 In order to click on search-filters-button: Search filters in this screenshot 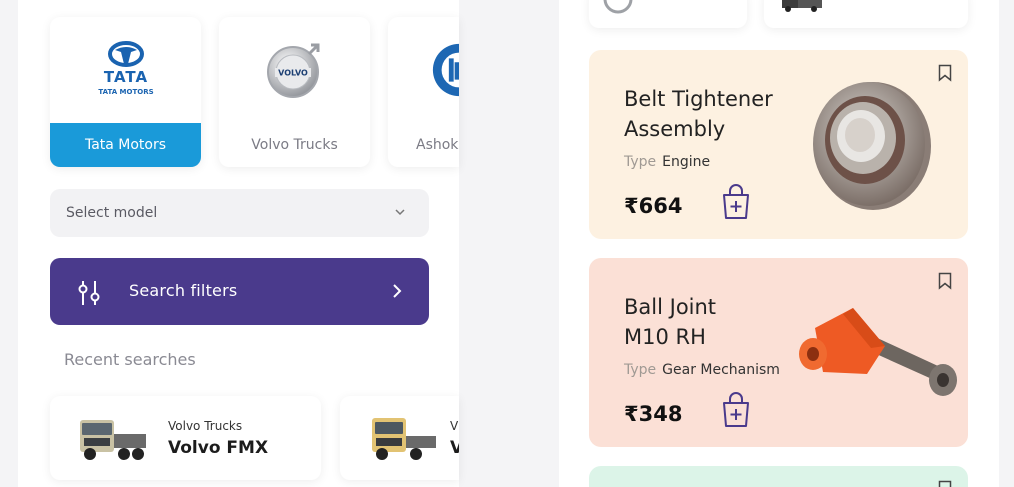, I will do `click(239, 291)`.